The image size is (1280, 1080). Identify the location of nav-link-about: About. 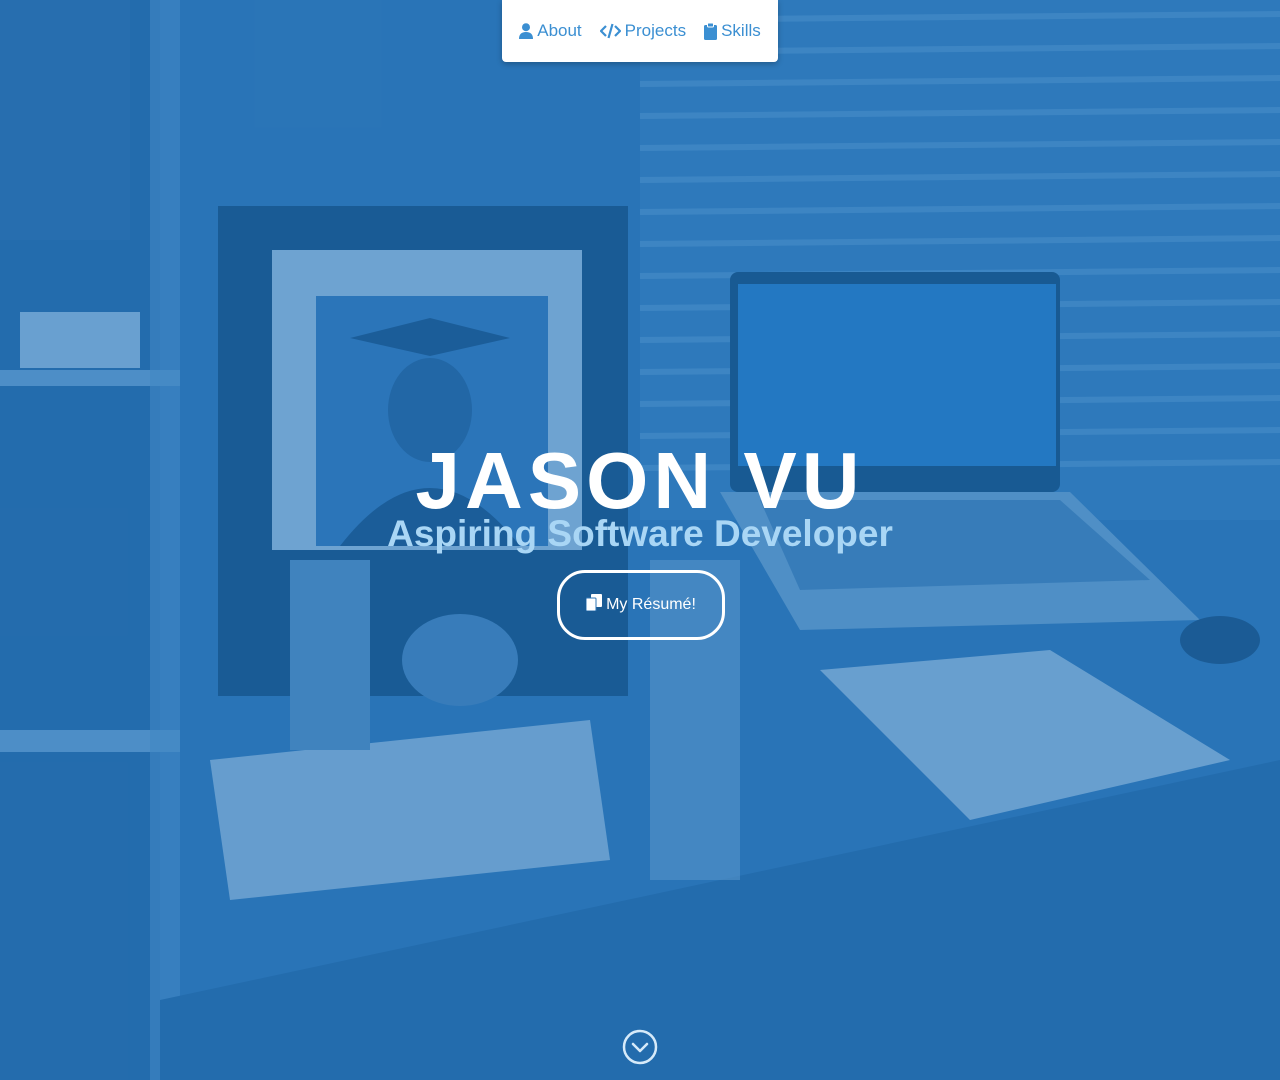
(550, 31).